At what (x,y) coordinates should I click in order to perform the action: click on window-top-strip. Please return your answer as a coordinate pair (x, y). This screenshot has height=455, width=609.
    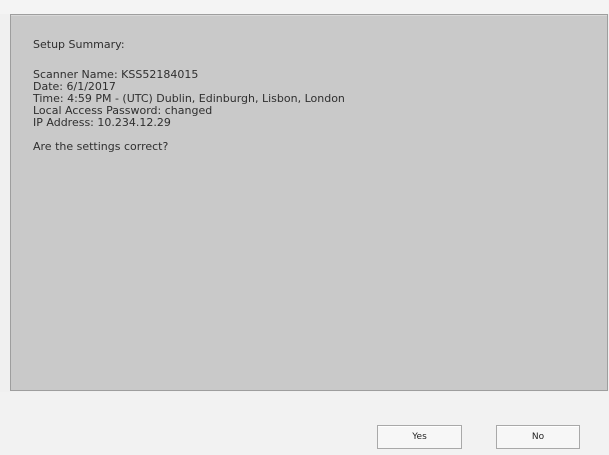
    Looking at the image, I should click on (304, 7).